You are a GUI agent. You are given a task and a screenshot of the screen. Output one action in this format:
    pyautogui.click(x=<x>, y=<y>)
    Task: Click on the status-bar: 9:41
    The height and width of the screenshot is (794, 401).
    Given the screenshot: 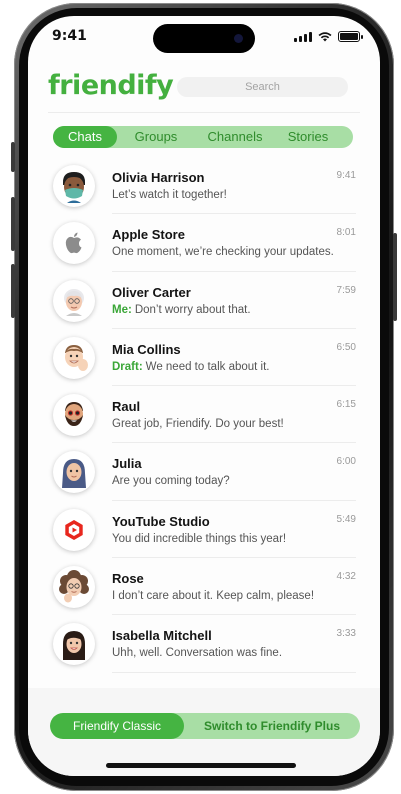 What is the action you would take?
    pyautogui.click(x=204, y=39)
    